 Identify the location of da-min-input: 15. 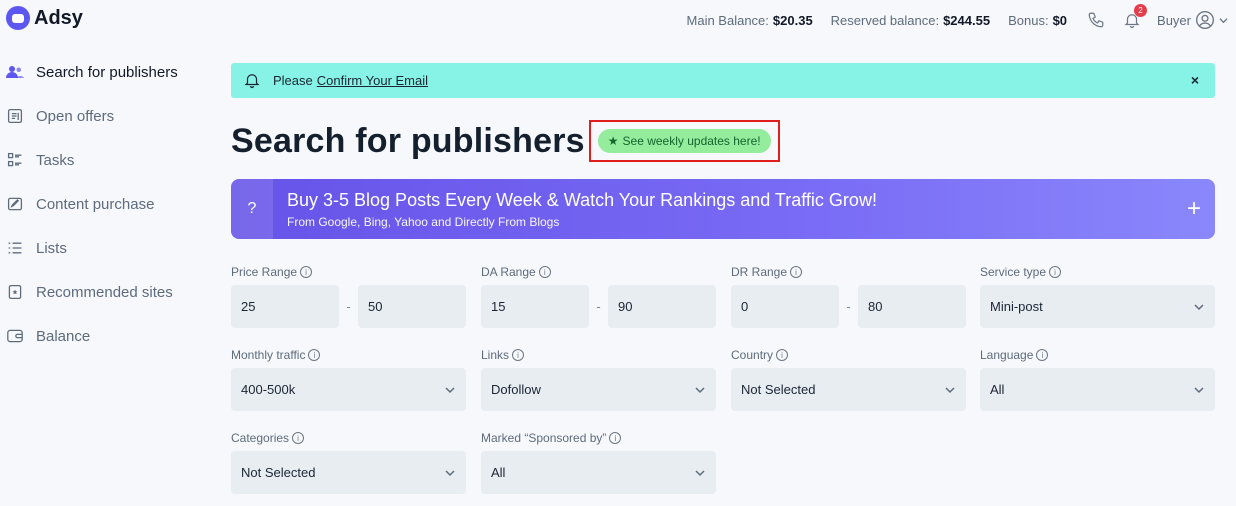
(535, 306).